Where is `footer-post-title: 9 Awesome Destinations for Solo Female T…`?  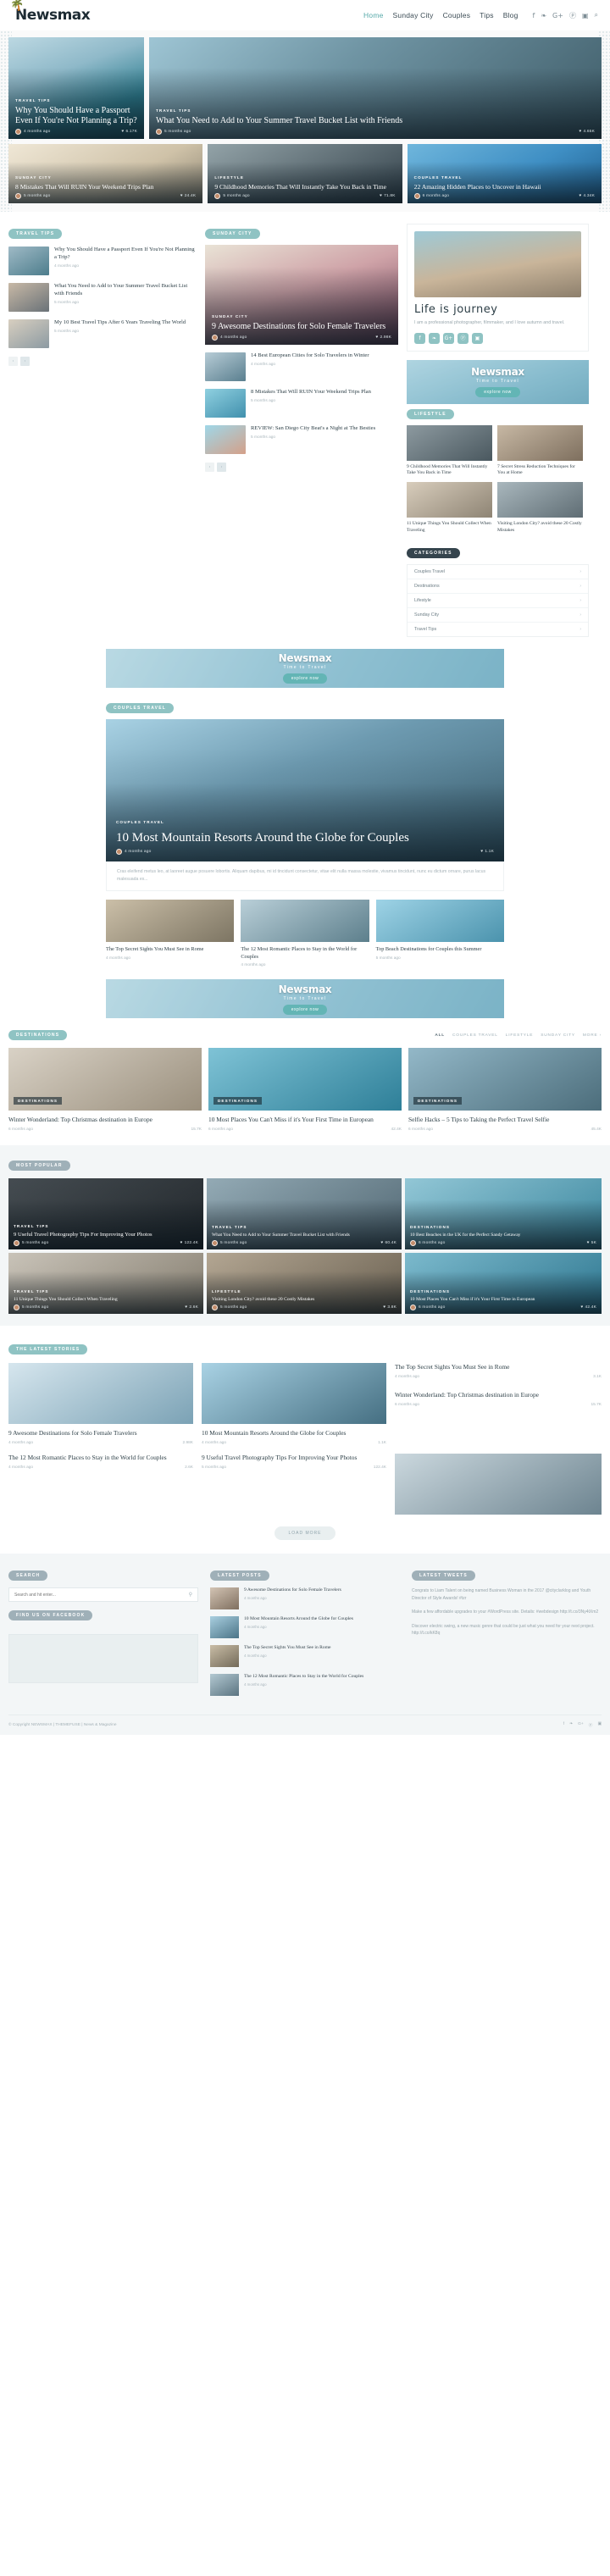
footer-post-title: 9 Awesome Destinations for Solo Female T… is located at coordinates (292, 1590).